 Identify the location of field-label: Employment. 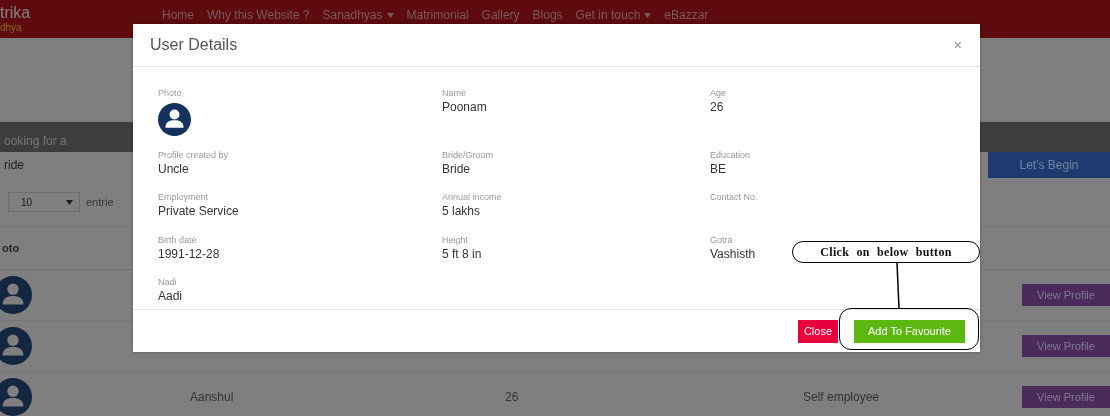
(183, 197).